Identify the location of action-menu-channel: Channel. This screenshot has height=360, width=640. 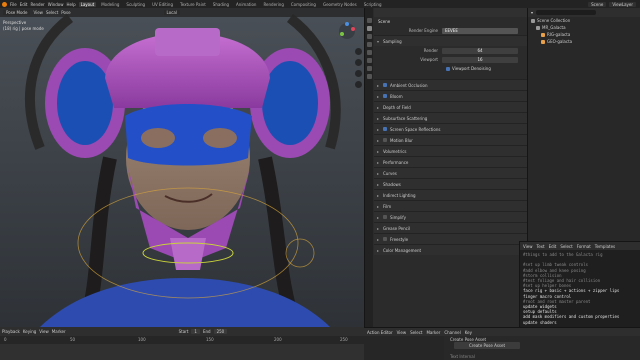
(452, 332).